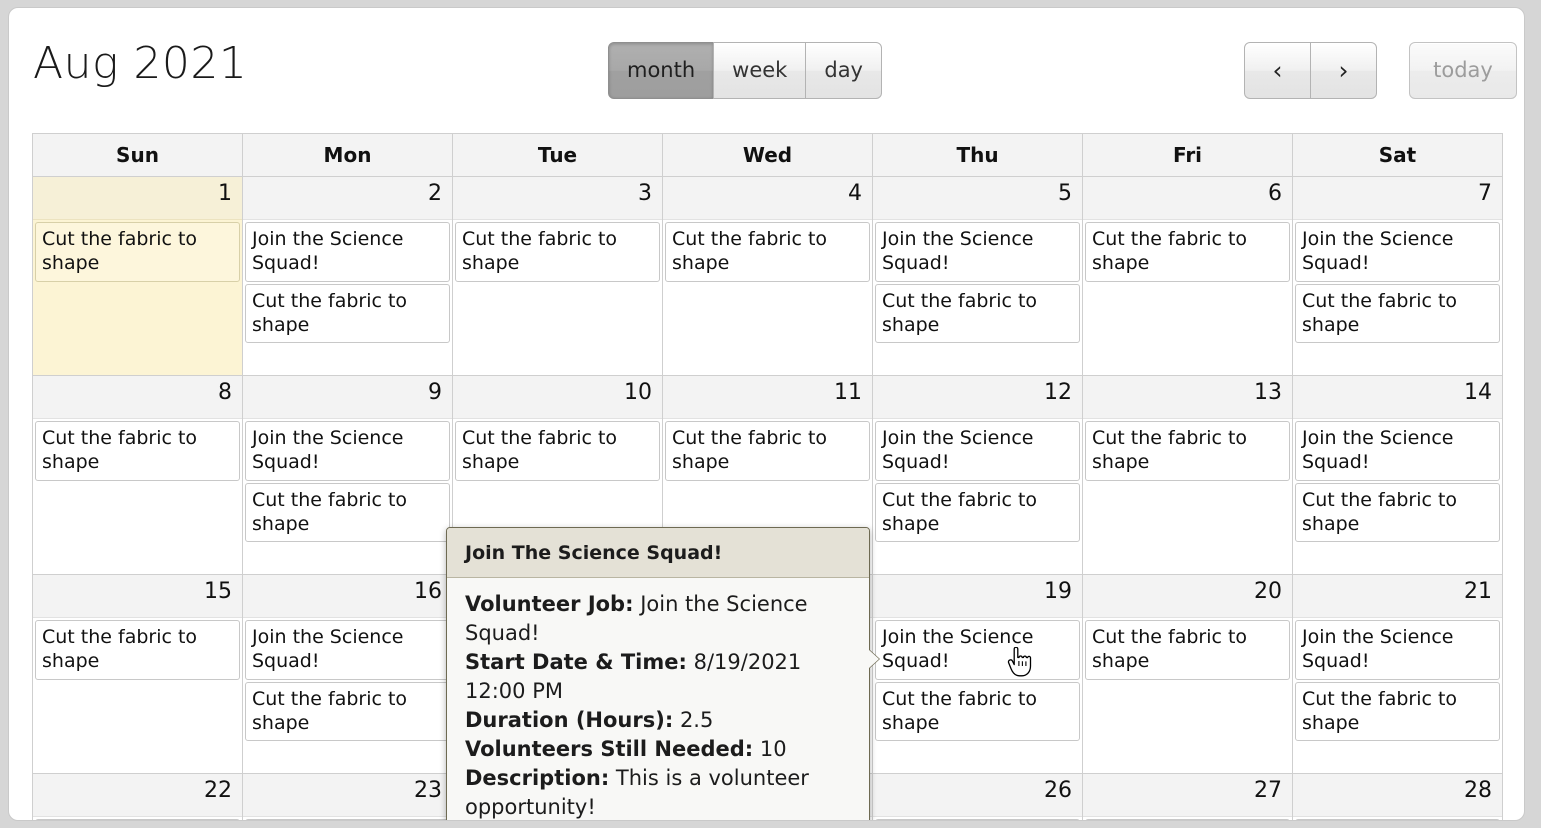 This screenshot has height=828, width=1541. I want to click on prev-month-icon: ‹, so click(1277, 70).